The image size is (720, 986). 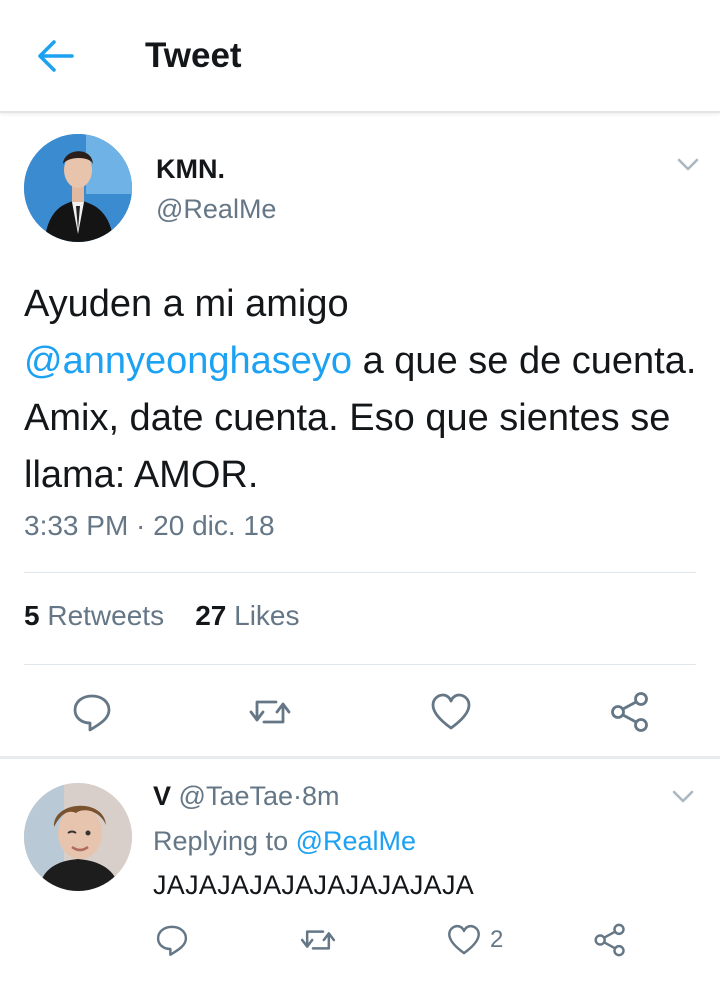 I want to click on engagement-stats: 5 Retweets 27 Likes, so click(x=162, y=616).